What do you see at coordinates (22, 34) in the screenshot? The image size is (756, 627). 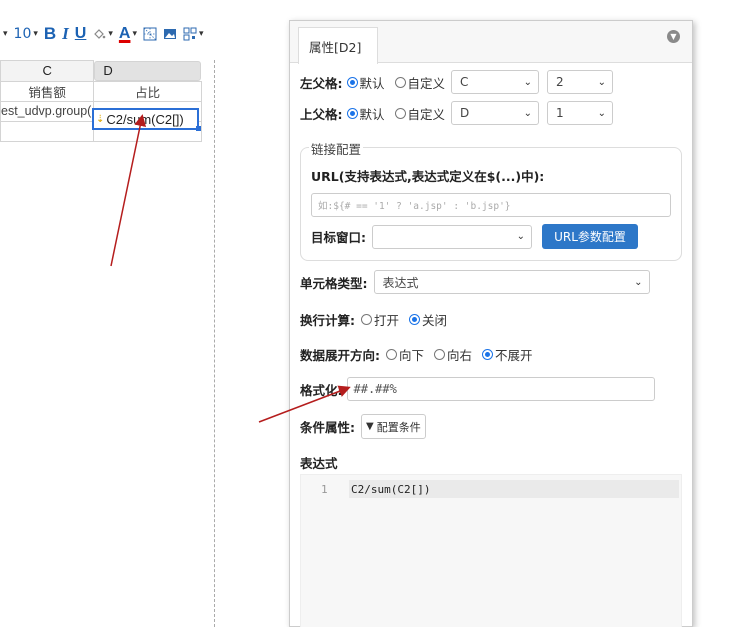 I see `font-size-value: 10` at bounding box center [22, 34].